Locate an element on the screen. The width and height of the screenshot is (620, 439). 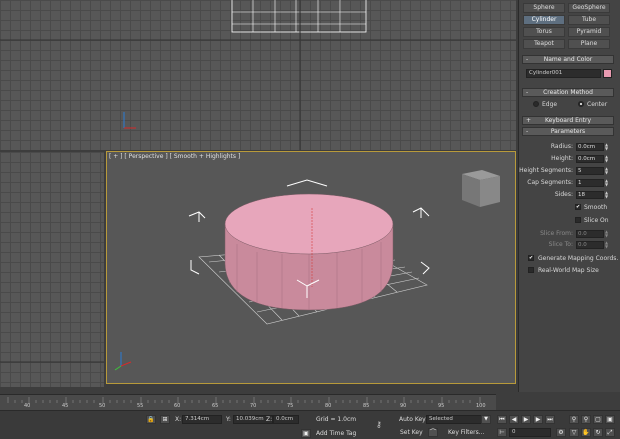
slice-from-label: Slice From: is located at coordinates (556, 233).